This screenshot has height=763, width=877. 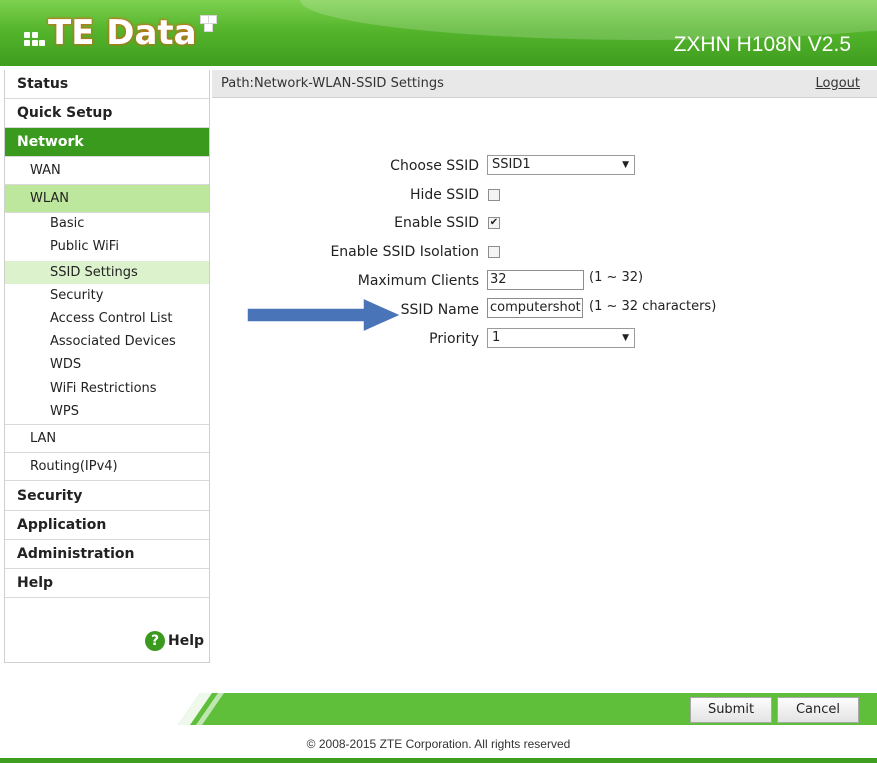 What do you see at coordinates (107, 223) in the screenshot?
I see `nav-wlan-basic: Basic` at bounding box center [107, 223].